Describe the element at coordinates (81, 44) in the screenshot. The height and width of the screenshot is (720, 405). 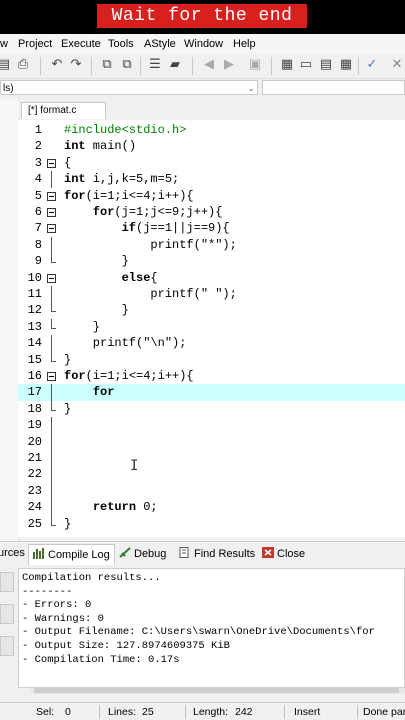
I see `menu-execute: Execute` at that location.